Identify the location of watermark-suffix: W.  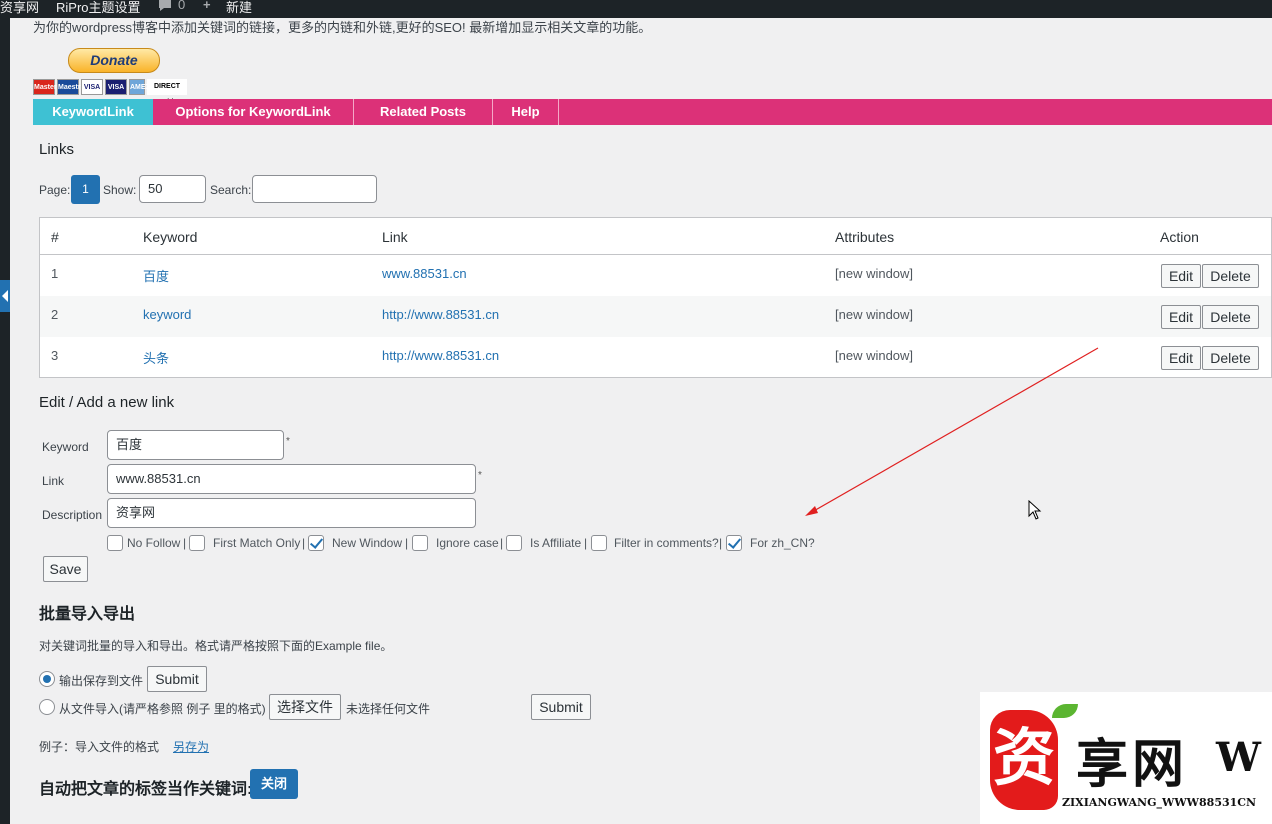
(1238, 757).